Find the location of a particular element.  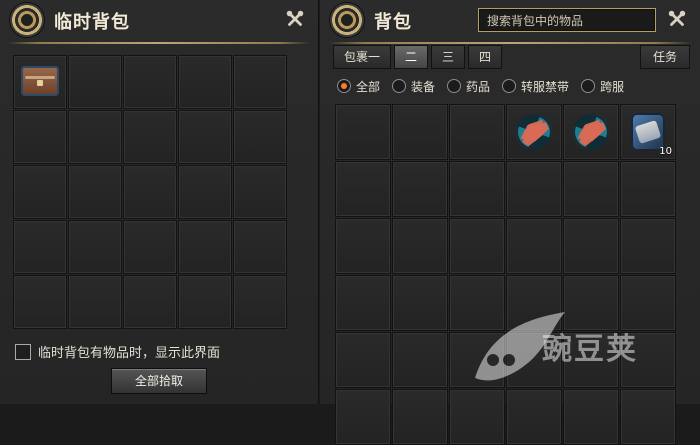

filter-cross-server: 跨服 is located at coordinates (602, 86).